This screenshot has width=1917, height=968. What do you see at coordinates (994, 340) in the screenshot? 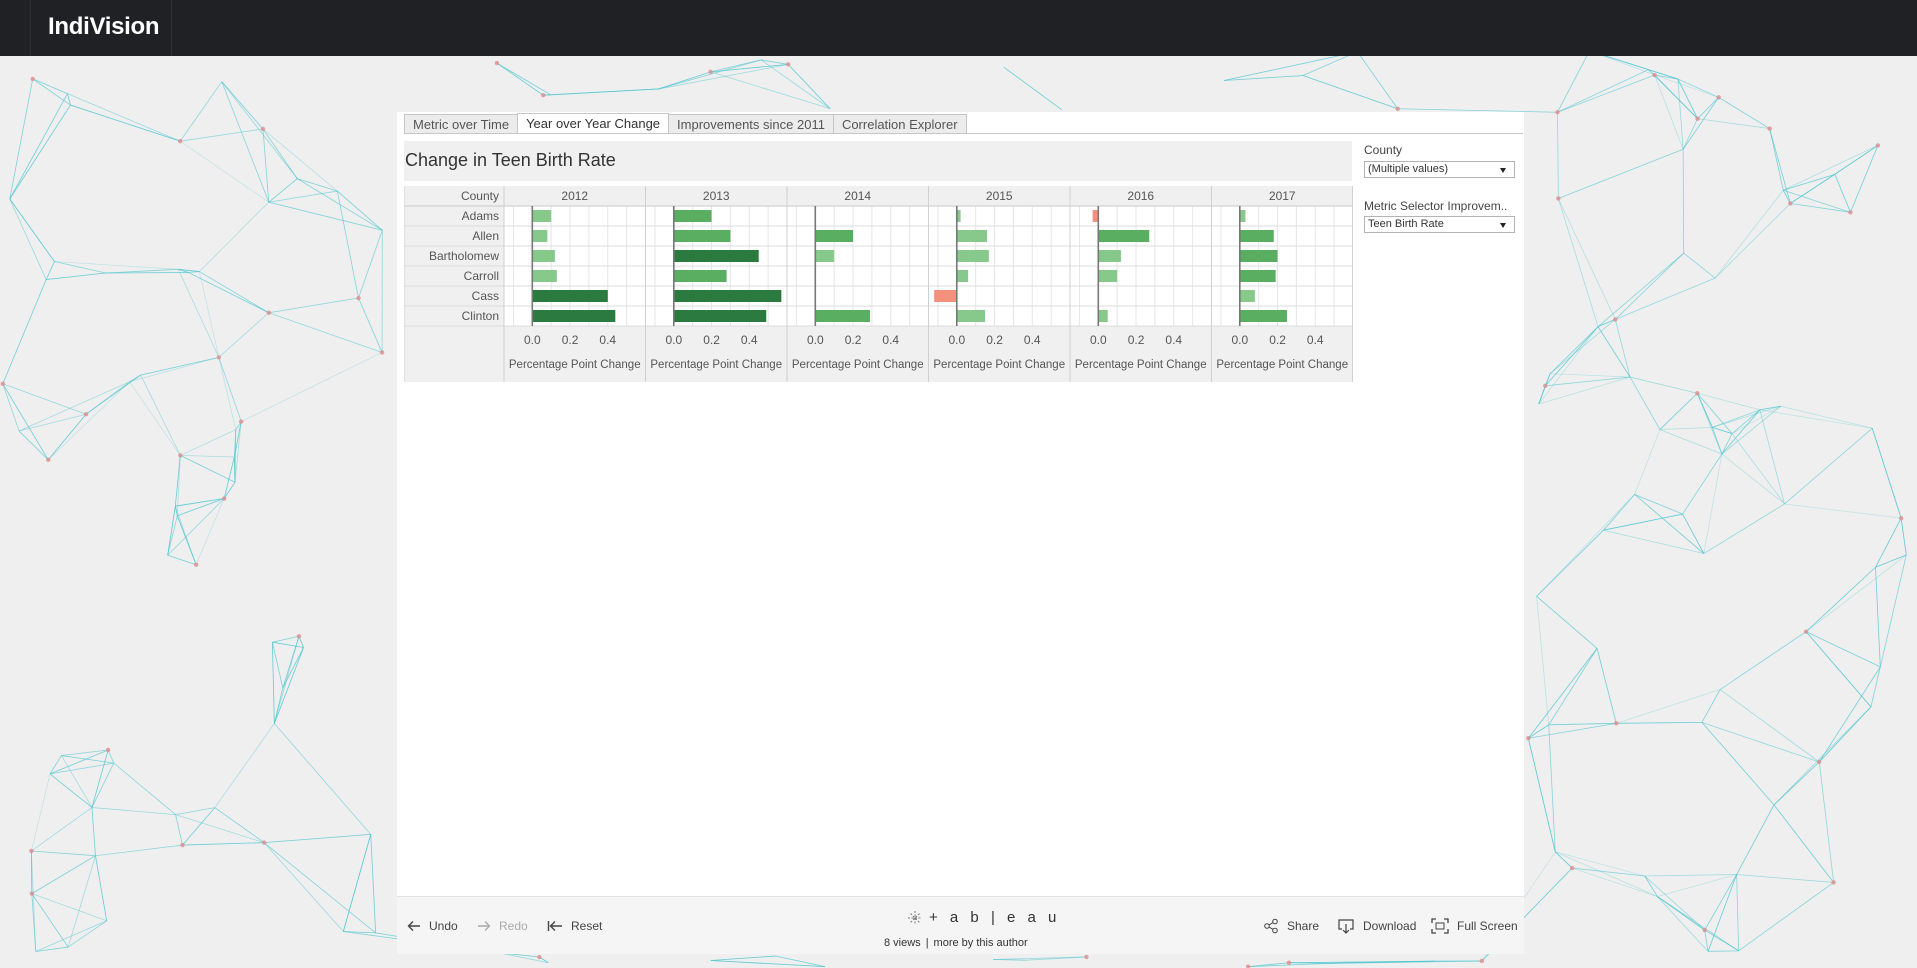
I see `x-tick-label: 0.2` at bounding box center [994, 340].